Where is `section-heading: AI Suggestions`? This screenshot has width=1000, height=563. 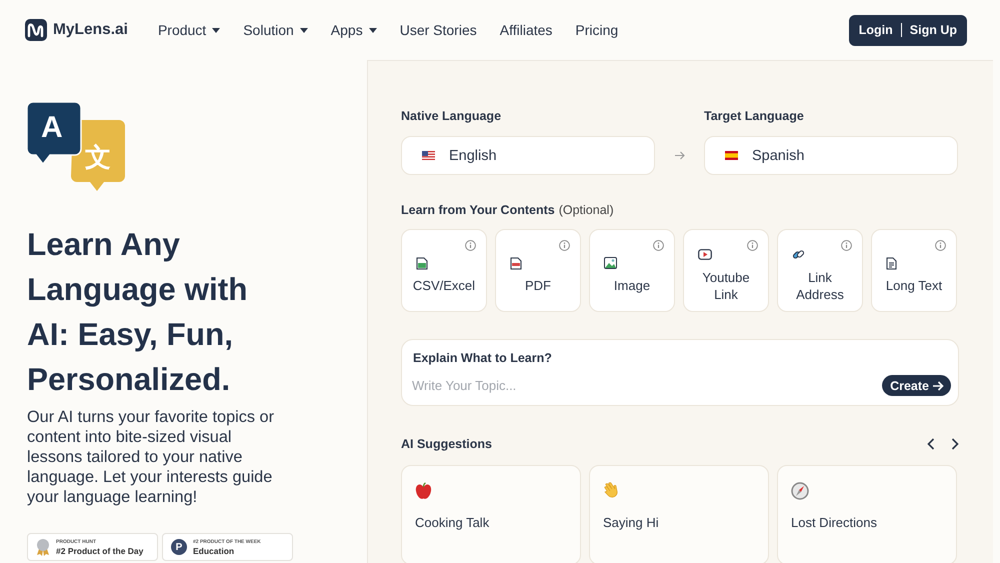
section-heading: AI Suggestions is located at coordinates (447, 444).